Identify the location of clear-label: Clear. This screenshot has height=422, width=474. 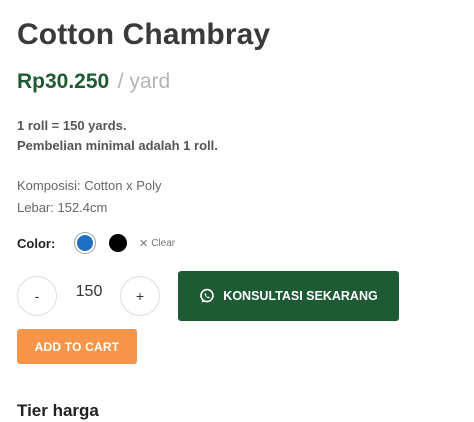
(163, 243).